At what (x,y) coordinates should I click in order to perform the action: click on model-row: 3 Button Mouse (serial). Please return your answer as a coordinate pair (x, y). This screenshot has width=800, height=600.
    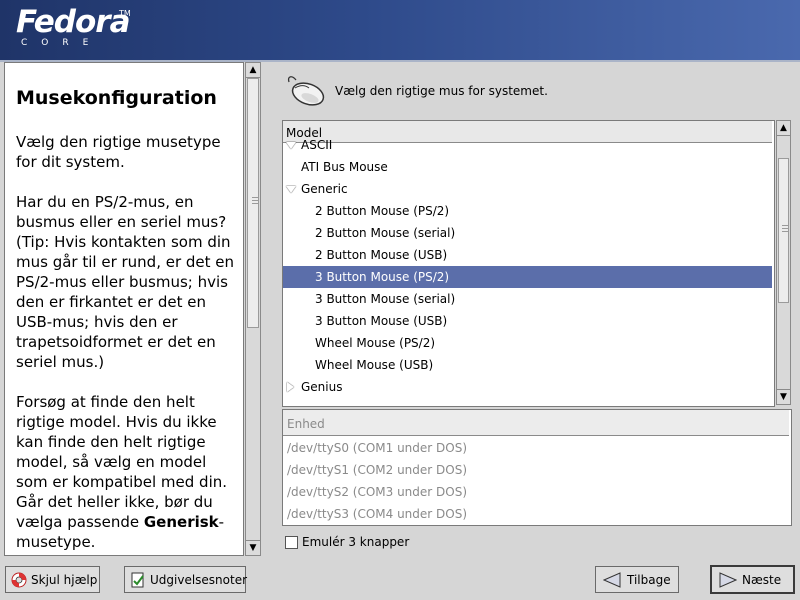
    Looking at the image, I should click on (527, 299).